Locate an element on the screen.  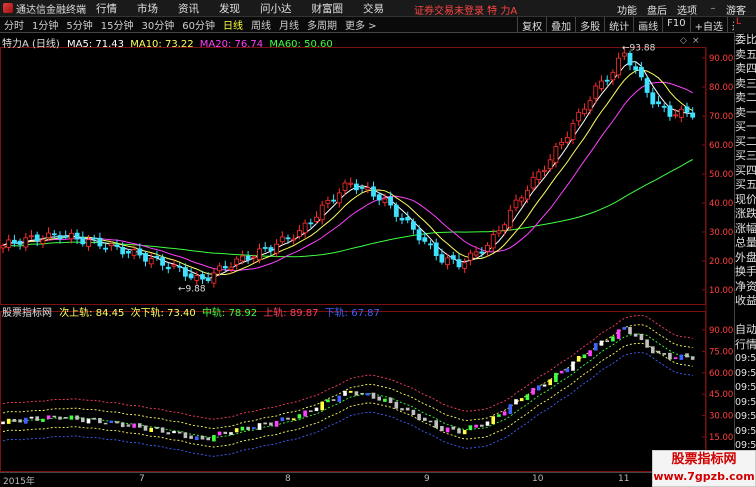
period-more: 更多 > is located at coordinates (361, 24).